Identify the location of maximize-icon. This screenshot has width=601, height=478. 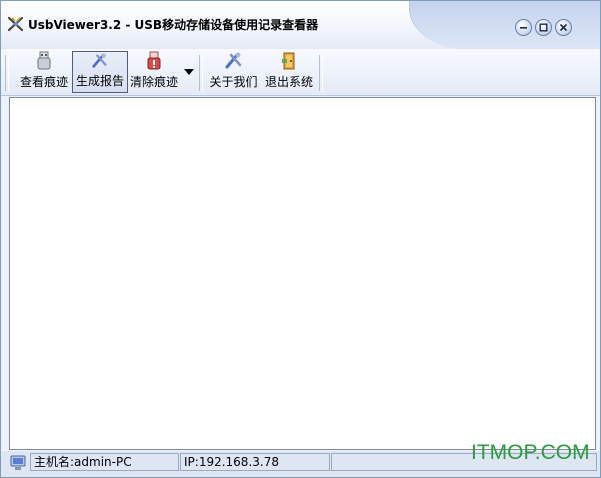
(543, 27).